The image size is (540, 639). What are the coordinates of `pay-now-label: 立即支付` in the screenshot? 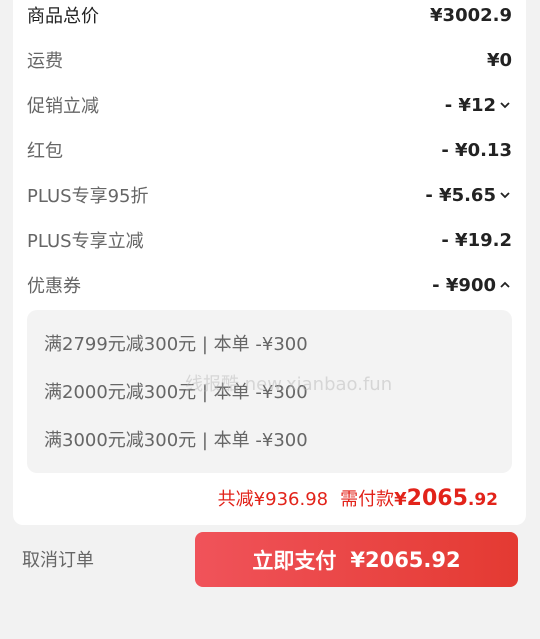 It's located at (294, 560).